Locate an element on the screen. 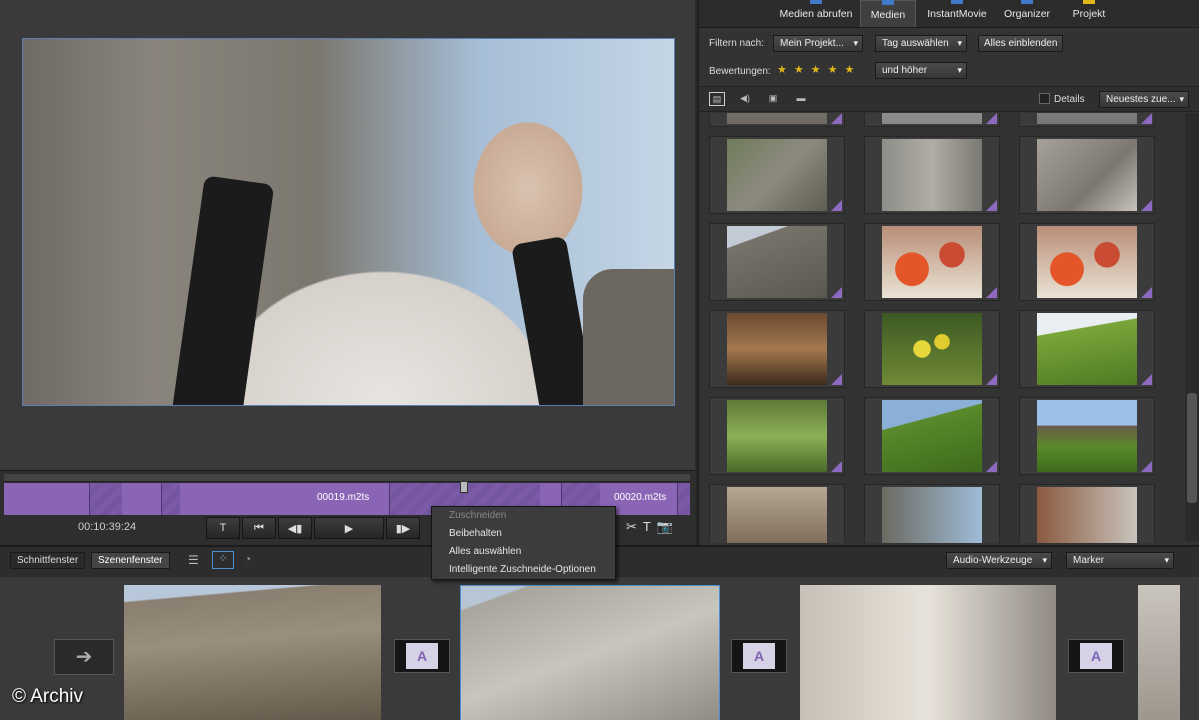 The height and width of the screenshot is (720, 1199). step-forward-button: ▮▶ is located at coordinates (403, 528).